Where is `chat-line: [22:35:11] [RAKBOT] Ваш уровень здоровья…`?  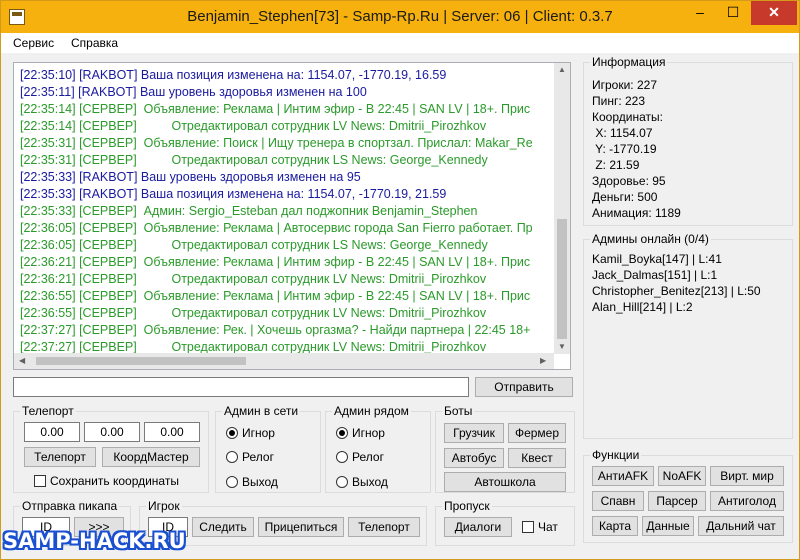
chat-line: [22:35:11] [RAKBOT] Ваш уровень здоровья… is located at coordinates (193, 92).